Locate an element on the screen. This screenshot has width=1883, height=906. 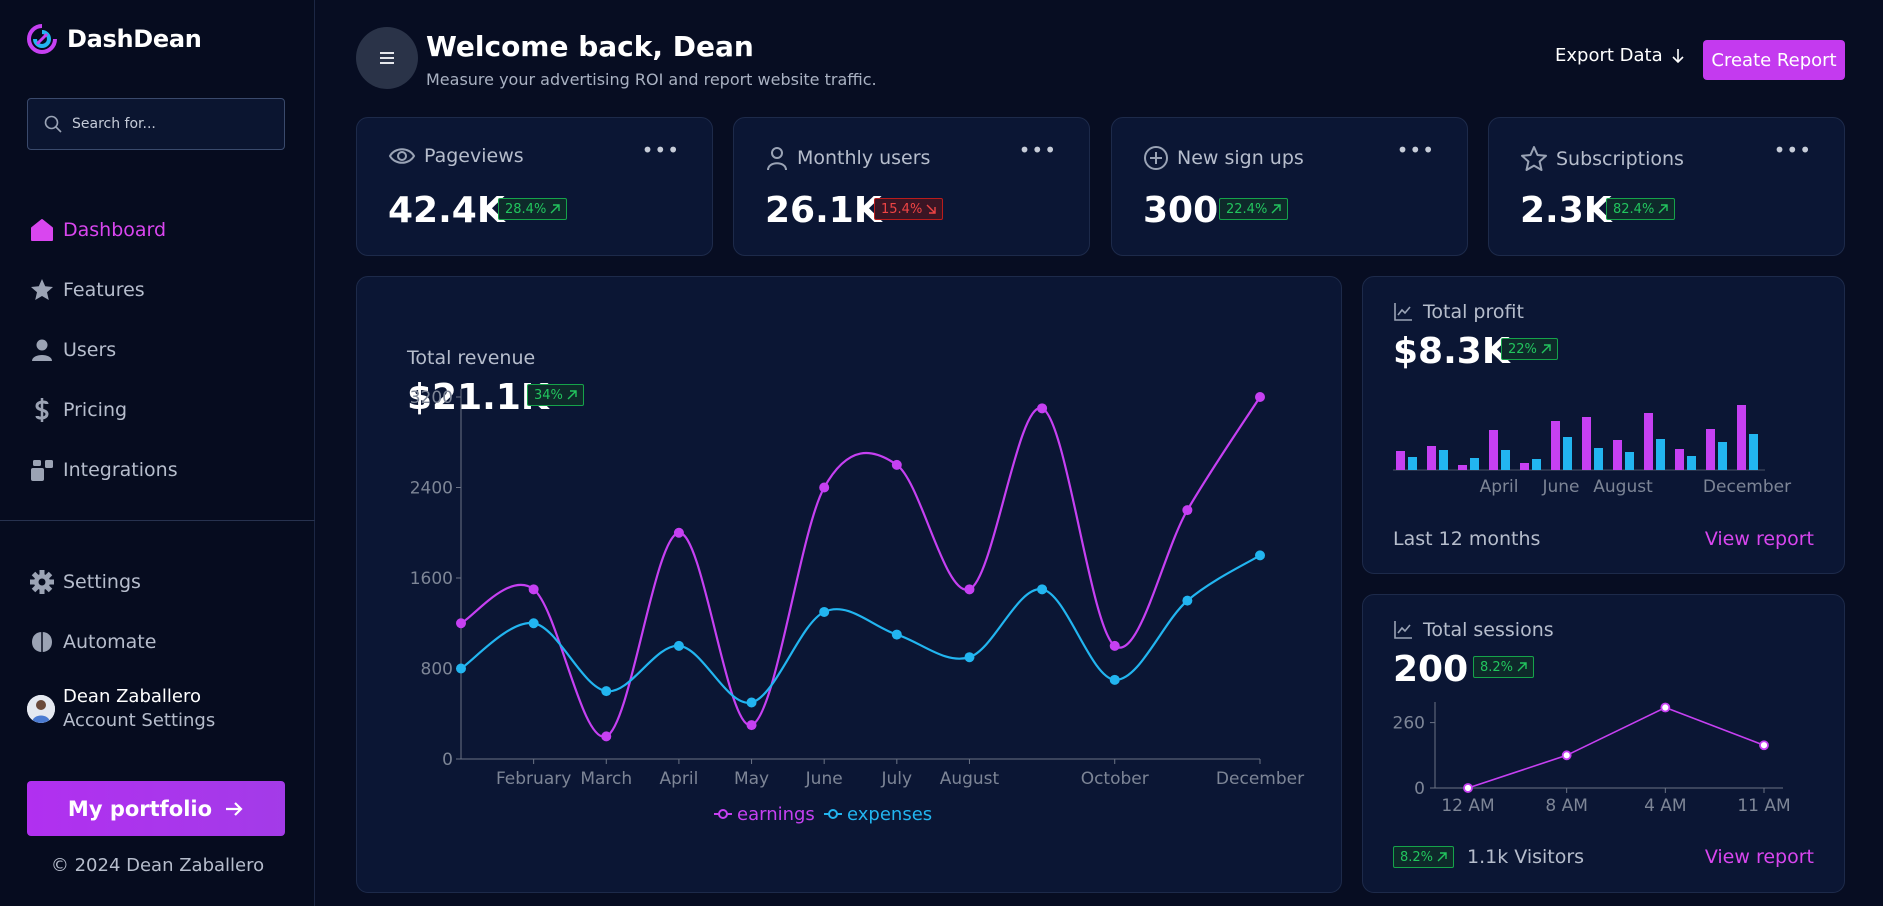
stat-title-label: Subscriptions is located at coordinates (1620, 159).